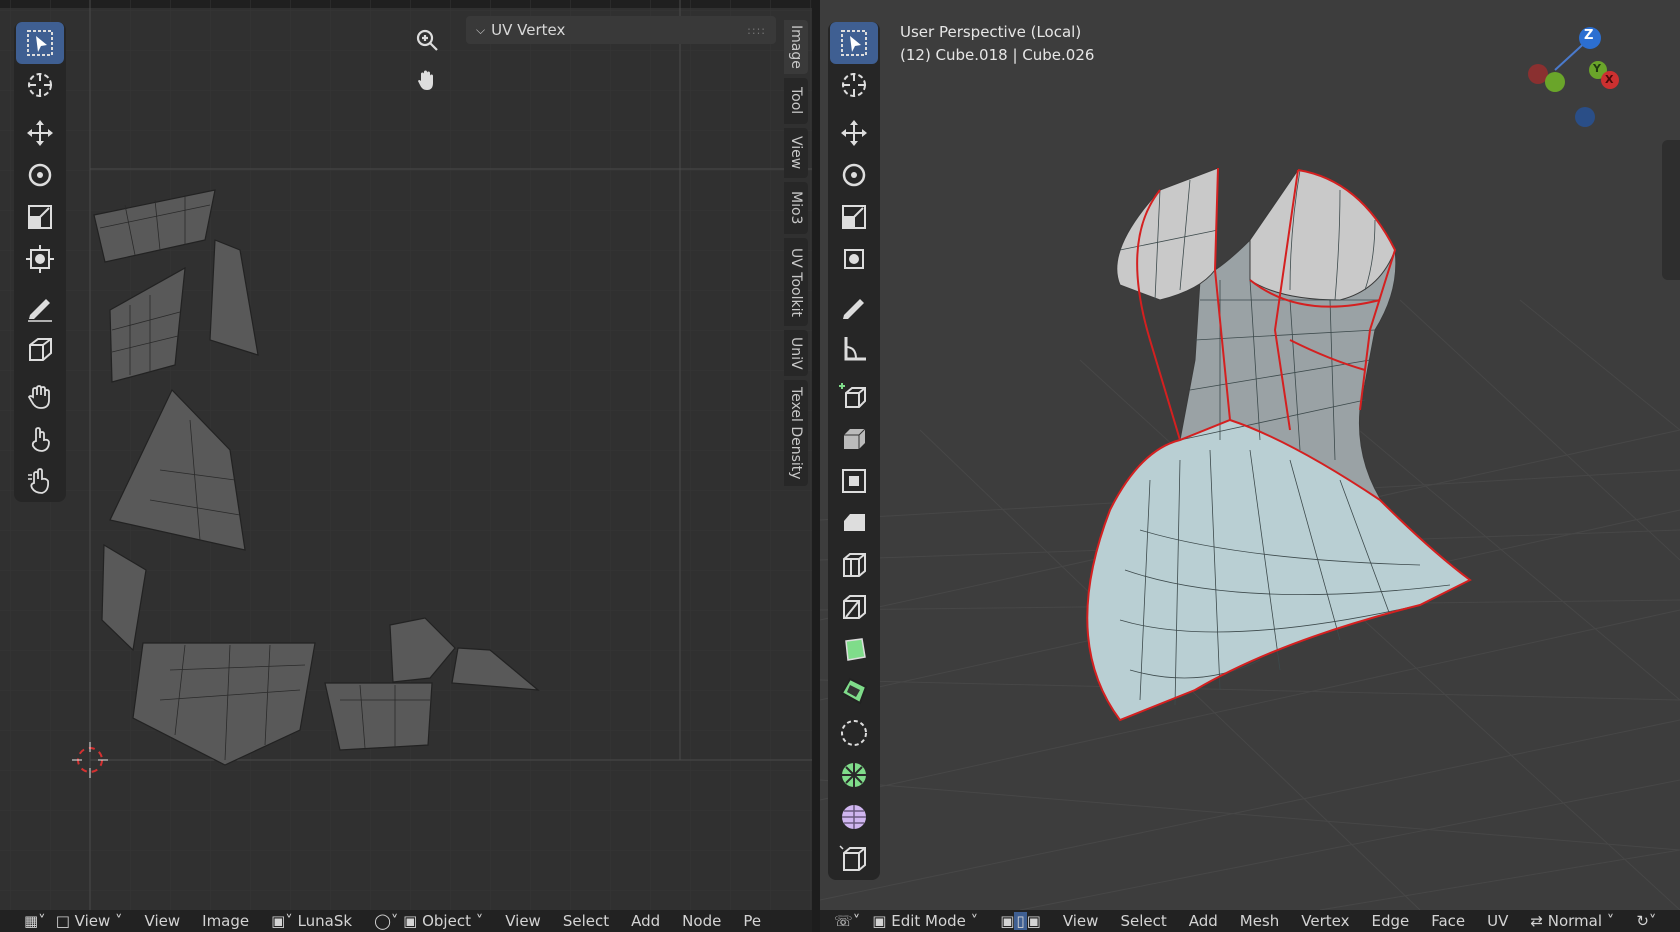 The height and width of the screenshot is (932, 1680). Describe the element at coordinates (796, 282) in the screenshot. I see `tab-uv-toolkit: UV Toolkit` at that location.